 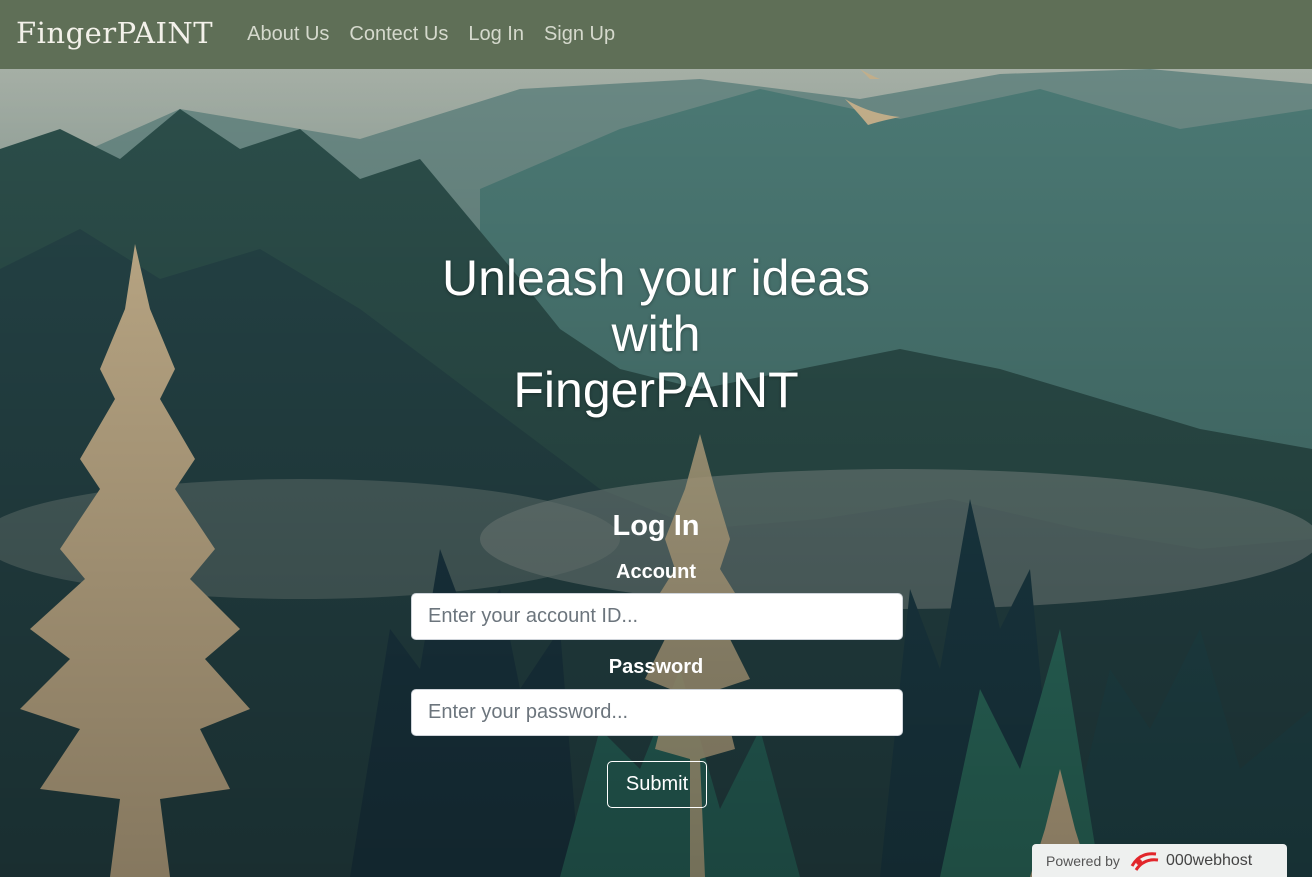 What do you see at coordinates (114, 33) in the screenshot?
I see `brand-logo: FingerPAINT` at bounding box center [114, 33].